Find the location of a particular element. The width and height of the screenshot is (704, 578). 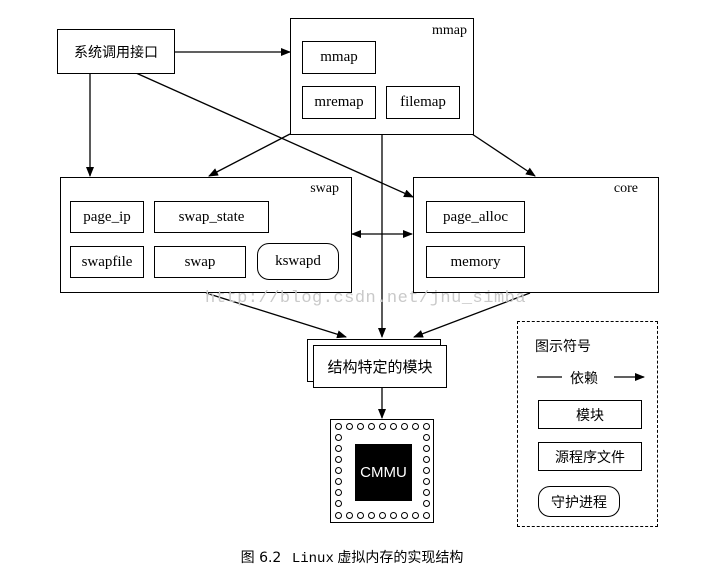

legend-title: 图示符号 is located at coordinates (563, 347).